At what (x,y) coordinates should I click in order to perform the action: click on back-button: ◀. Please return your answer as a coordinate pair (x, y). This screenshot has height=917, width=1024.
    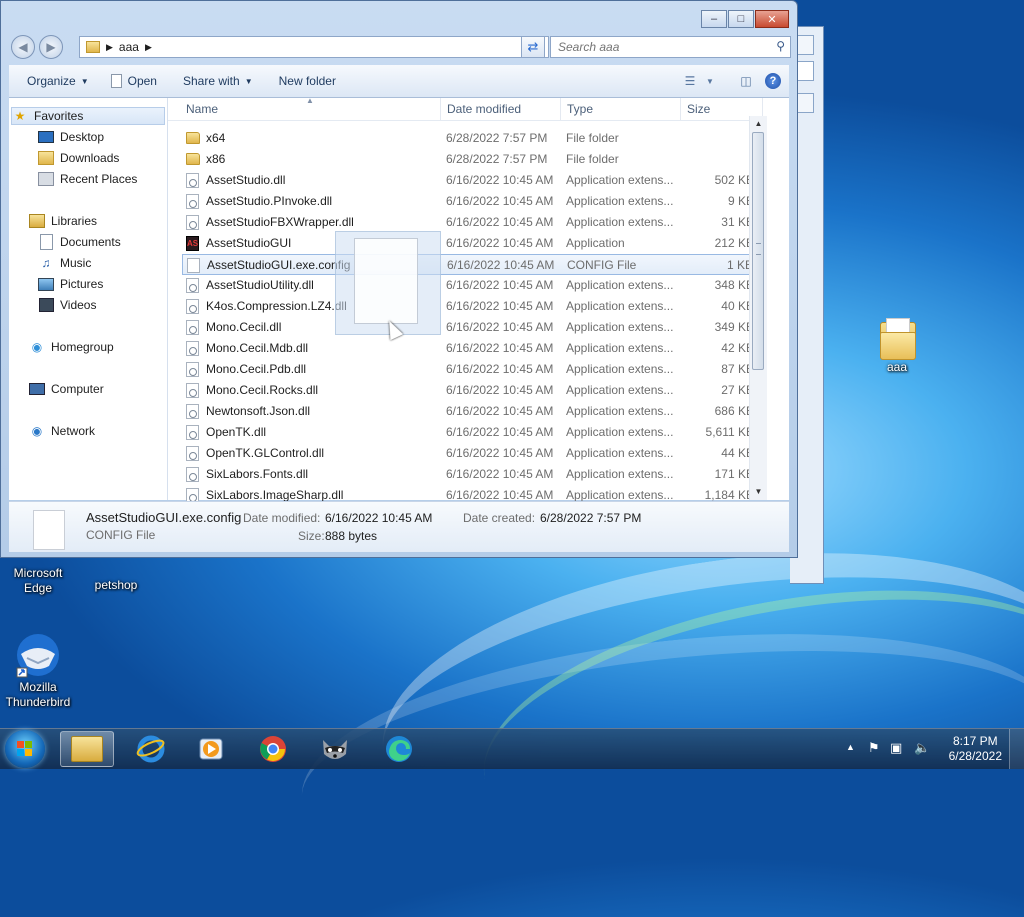
    Looking at the image, I should click on (23, 47).